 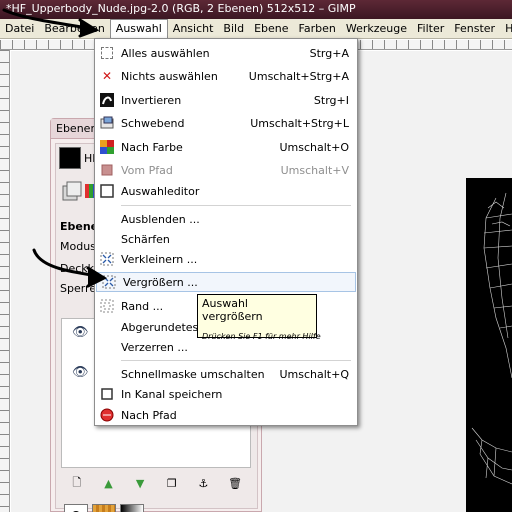 I want to click on annotation-arrows, so click(x=55, y=148).